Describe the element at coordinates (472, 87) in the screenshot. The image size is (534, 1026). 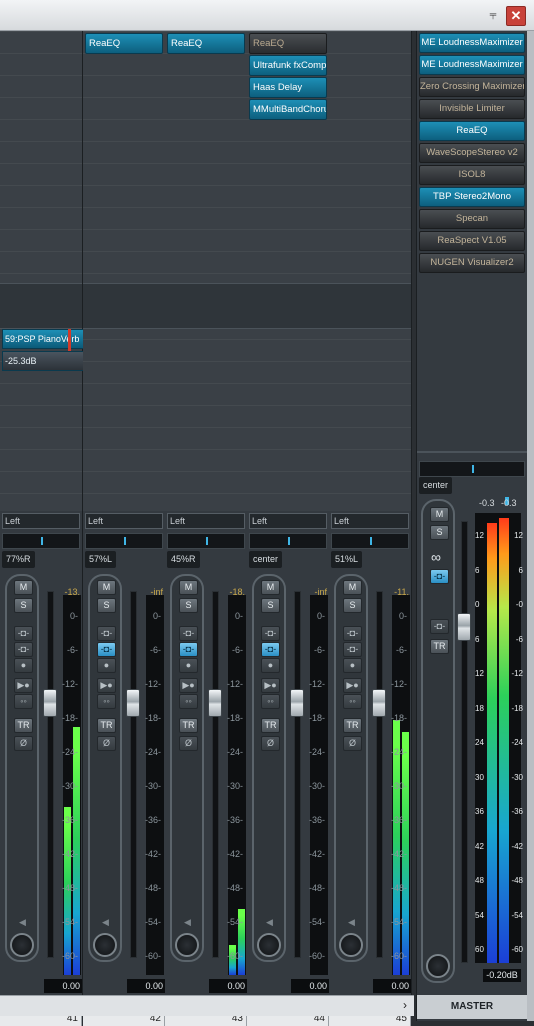
I see `master-fx-slot: Zero Crossing Maximizer` at that location.